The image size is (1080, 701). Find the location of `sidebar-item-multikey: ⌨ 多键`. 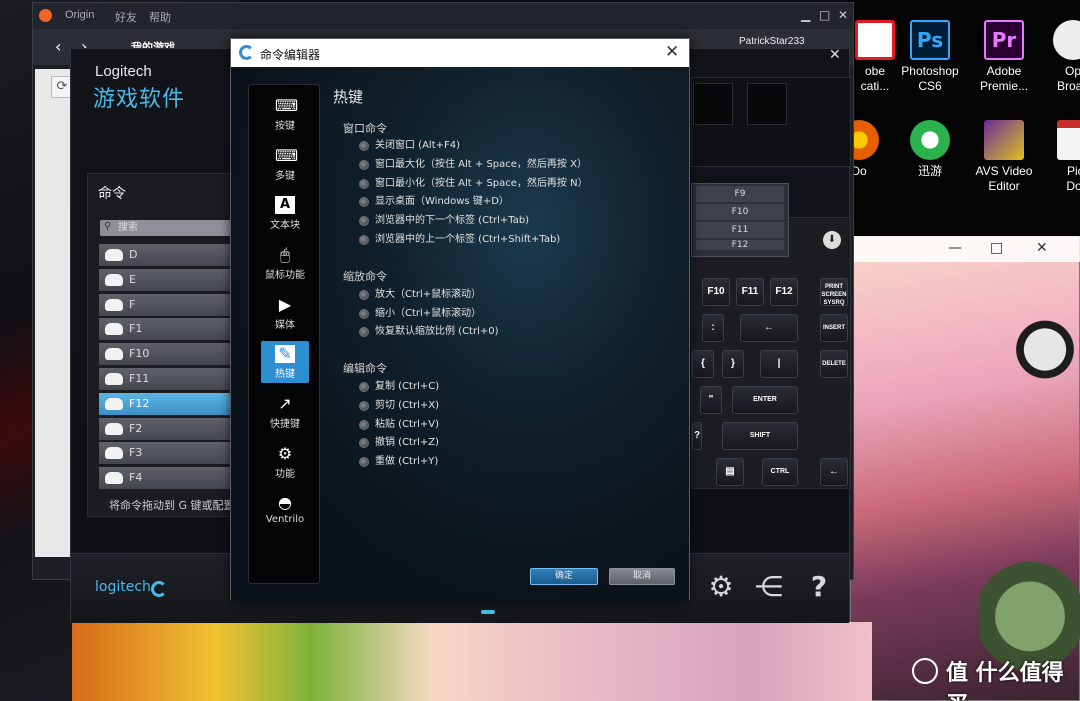

sidebar-item-multikey: ⌨ 多键 is located at coordinates (285, 164).